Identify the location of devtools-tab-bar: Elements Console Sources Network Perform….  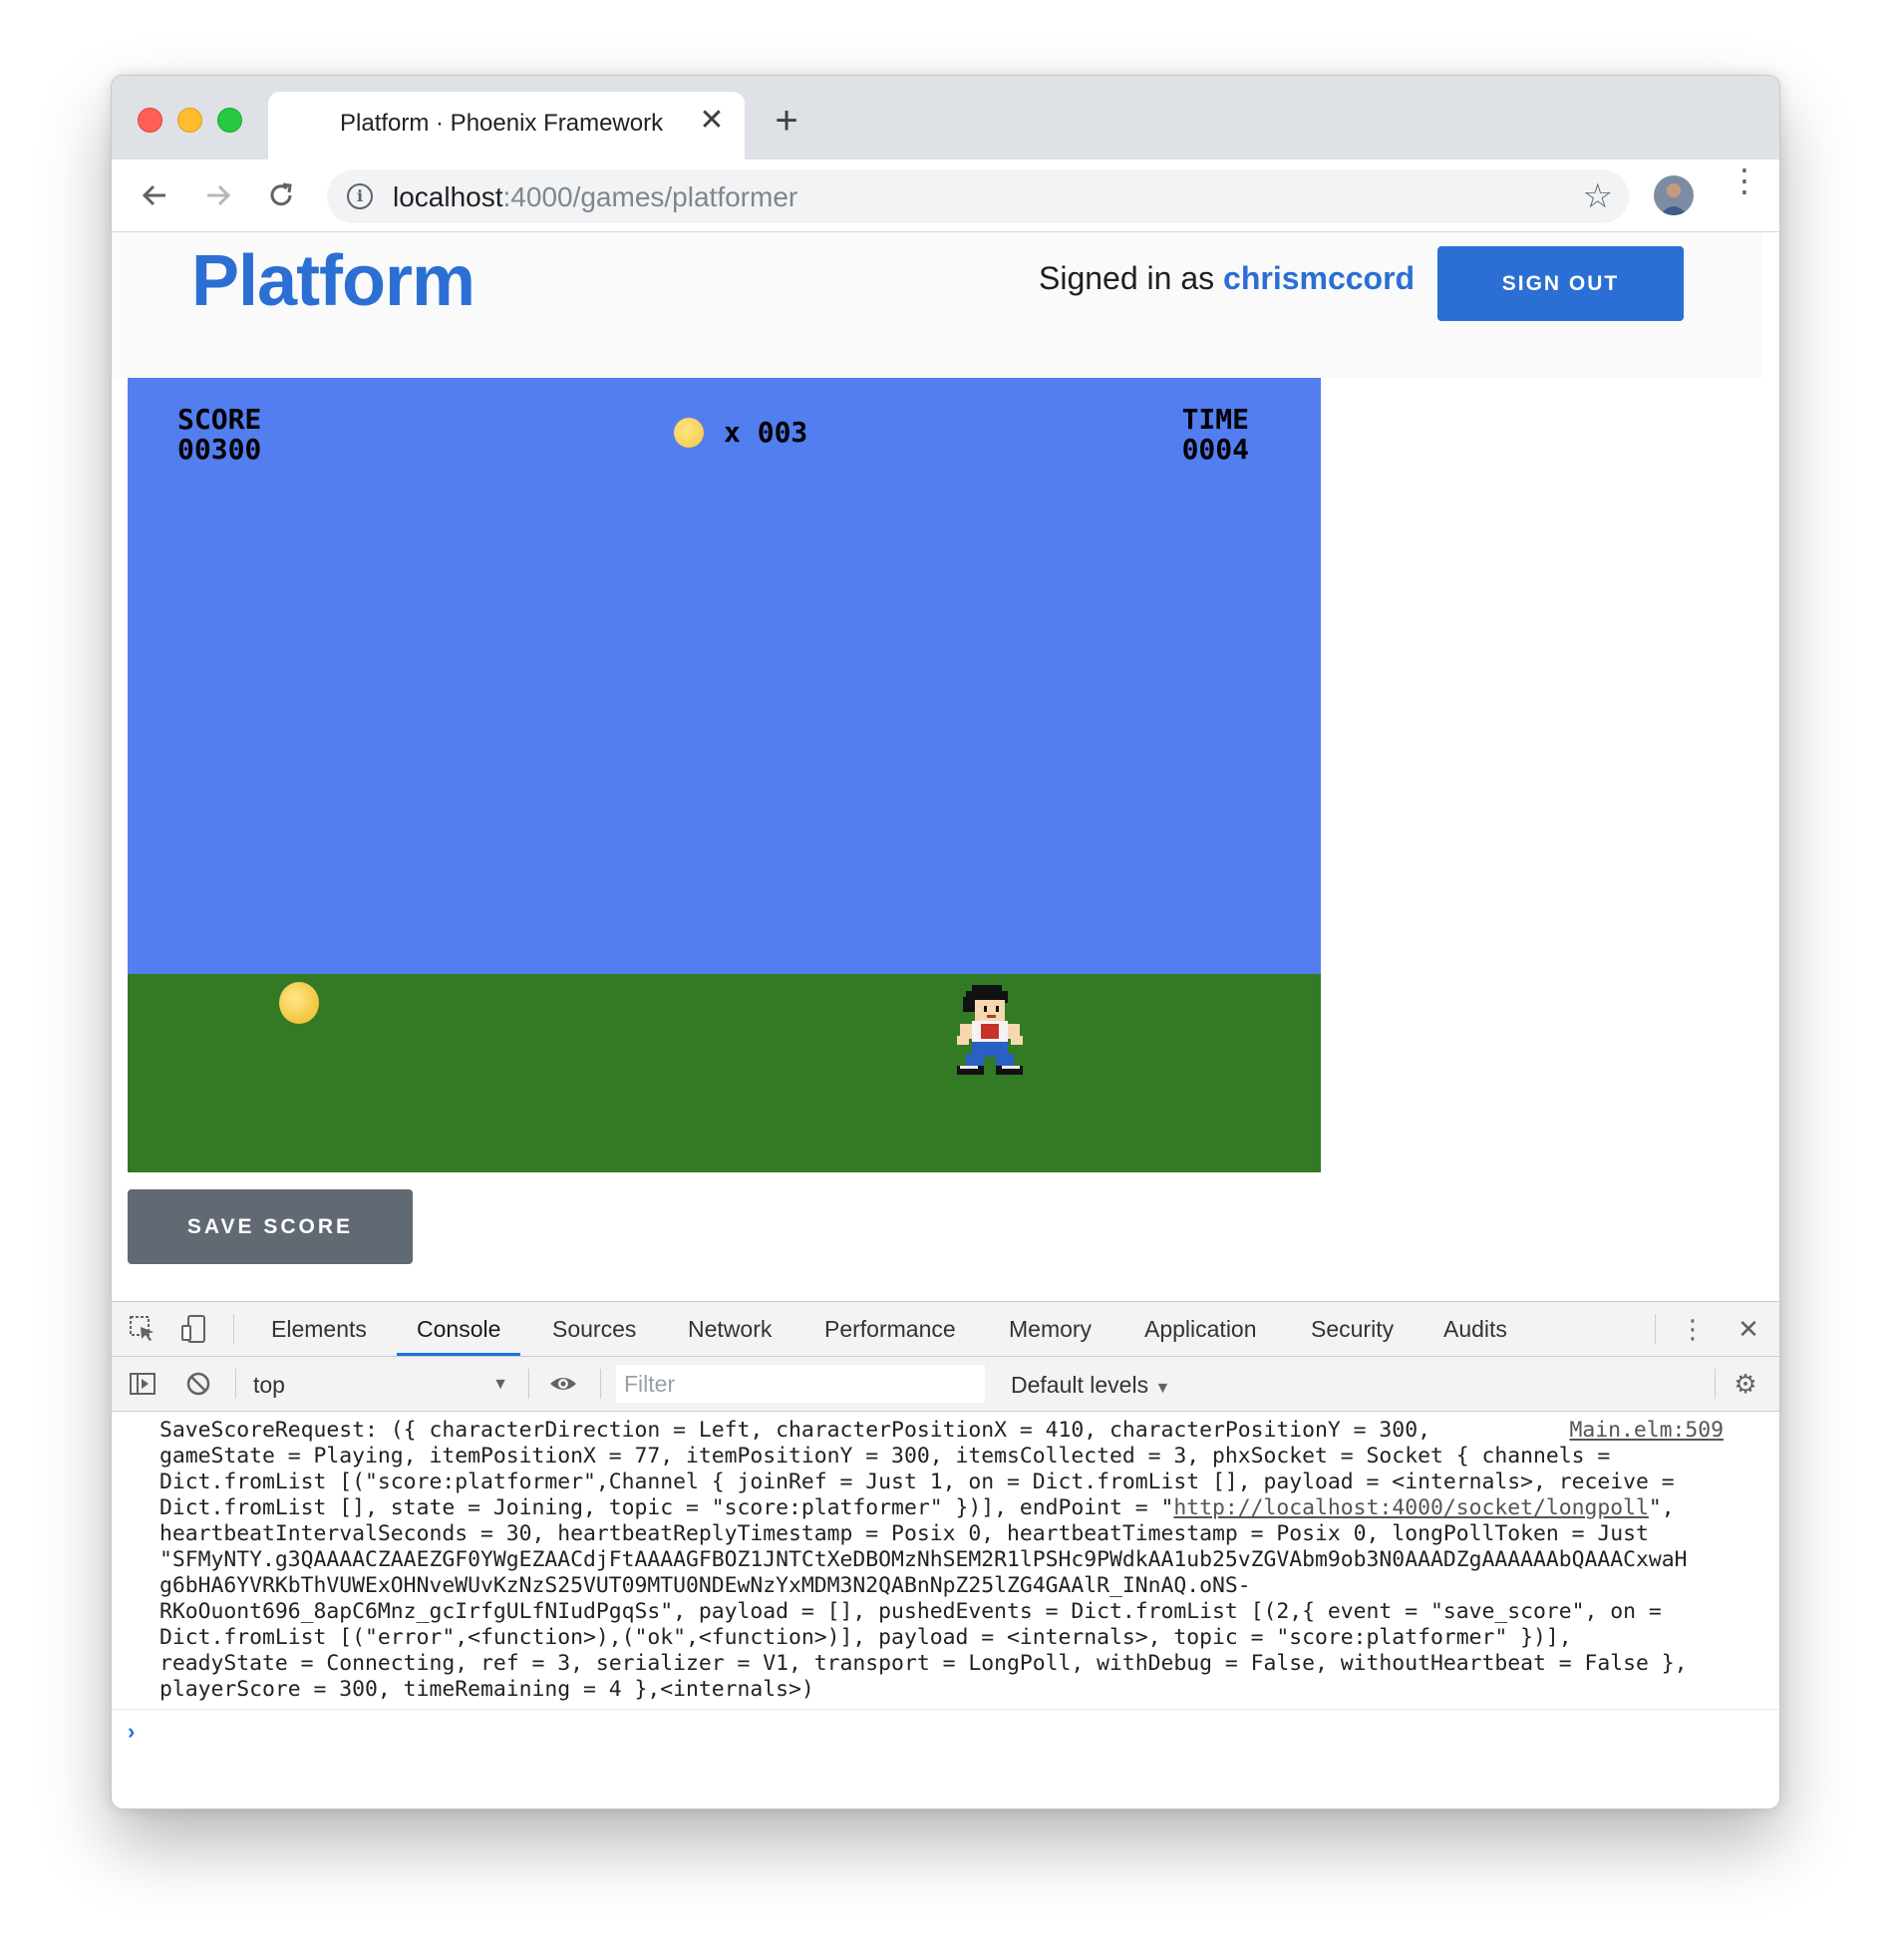
(945, 1329).